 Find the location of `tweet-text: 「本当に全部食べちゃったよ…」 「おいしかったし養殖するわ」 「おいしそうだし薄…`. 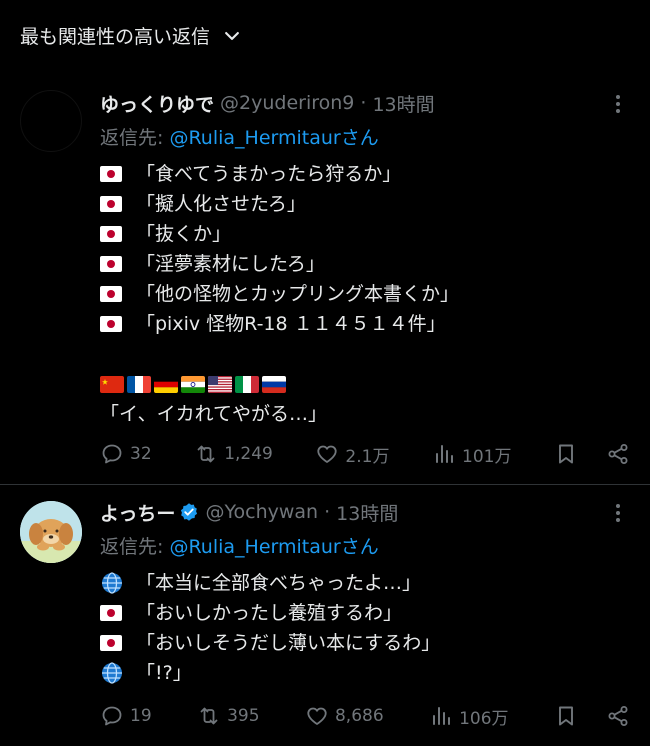

tweet-text: 「本当に全部食べちゃったよ…」 「おいしかったし養殖するわ」 「おいしそうだし薄… is located at coordinates (365, 628).